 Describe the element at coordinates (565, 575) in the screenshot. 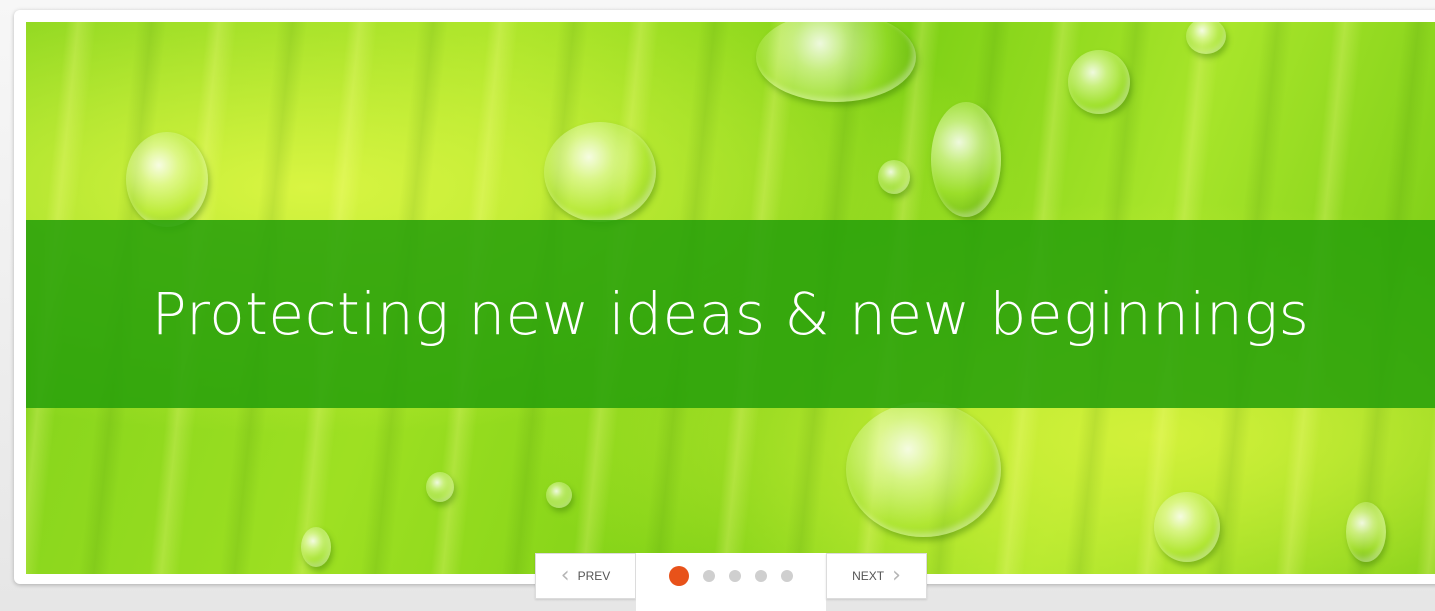

I see `chevron-left-icon: ‹` at that location.